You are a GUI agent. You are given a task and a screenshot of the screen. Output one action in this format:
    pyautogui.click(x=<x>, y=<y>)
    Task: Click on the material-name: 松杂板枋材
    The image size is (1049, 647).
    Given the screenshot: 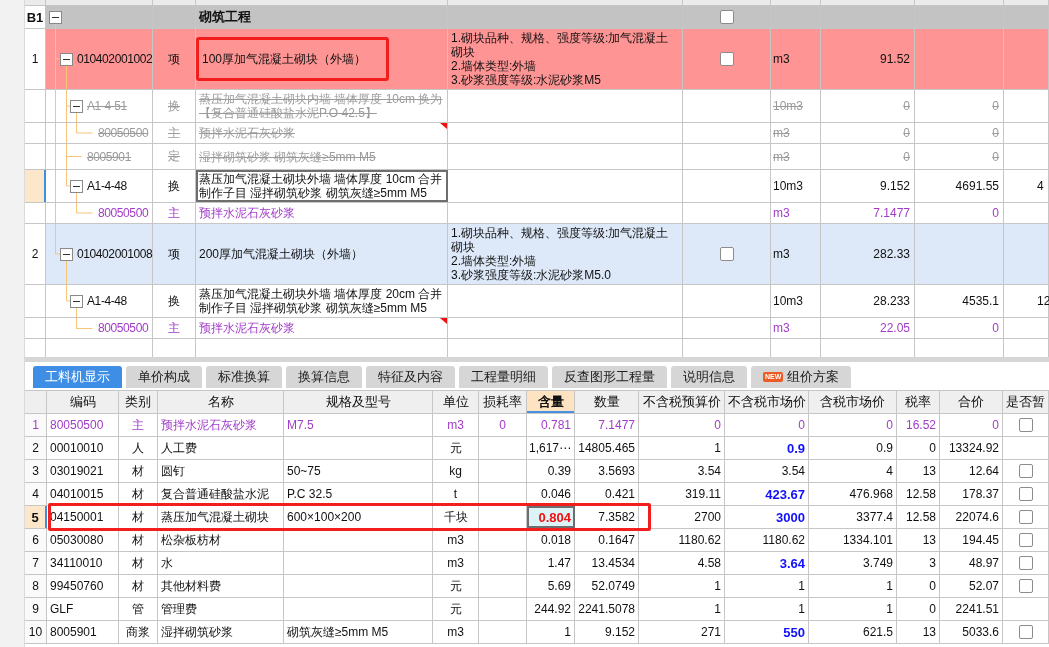 What is the action you would take?
    pyautogui.click(x=191, y=540)
    